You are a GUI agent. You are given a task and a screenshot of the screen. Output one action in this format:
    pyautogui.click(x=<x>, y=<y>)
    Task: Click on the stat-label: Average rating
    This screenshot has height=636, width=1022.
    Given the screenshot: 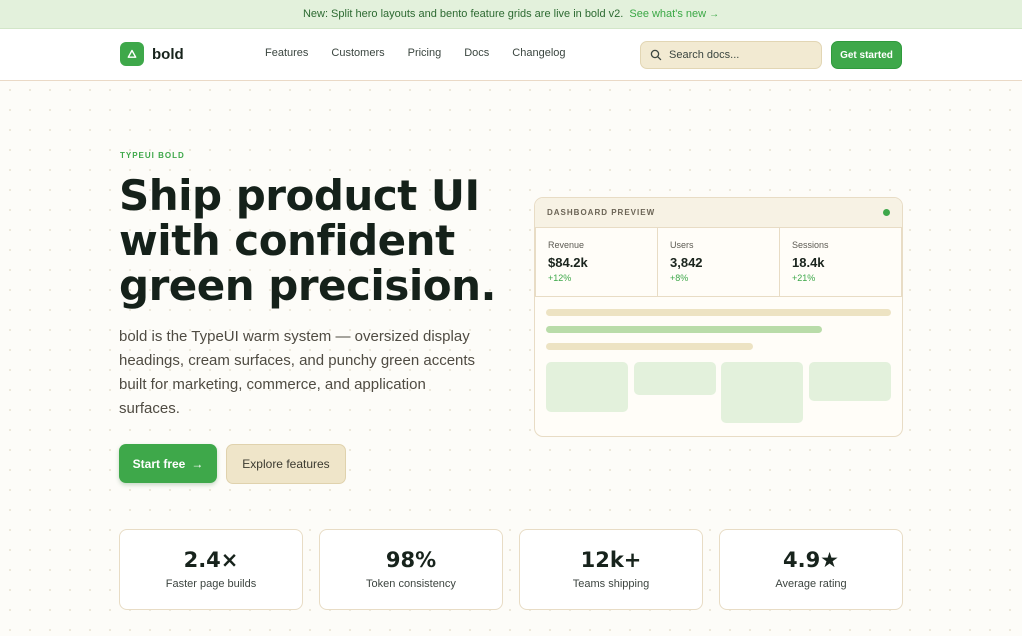 What is the action you would take?
    pyautogui.click(x=811, y=584)
    